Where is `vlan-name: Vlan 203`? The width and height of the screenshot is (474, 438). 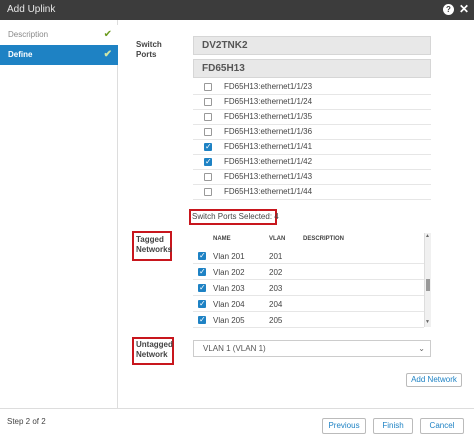 vlan-name: Vlan 203 is located at coordinates (229, 288).